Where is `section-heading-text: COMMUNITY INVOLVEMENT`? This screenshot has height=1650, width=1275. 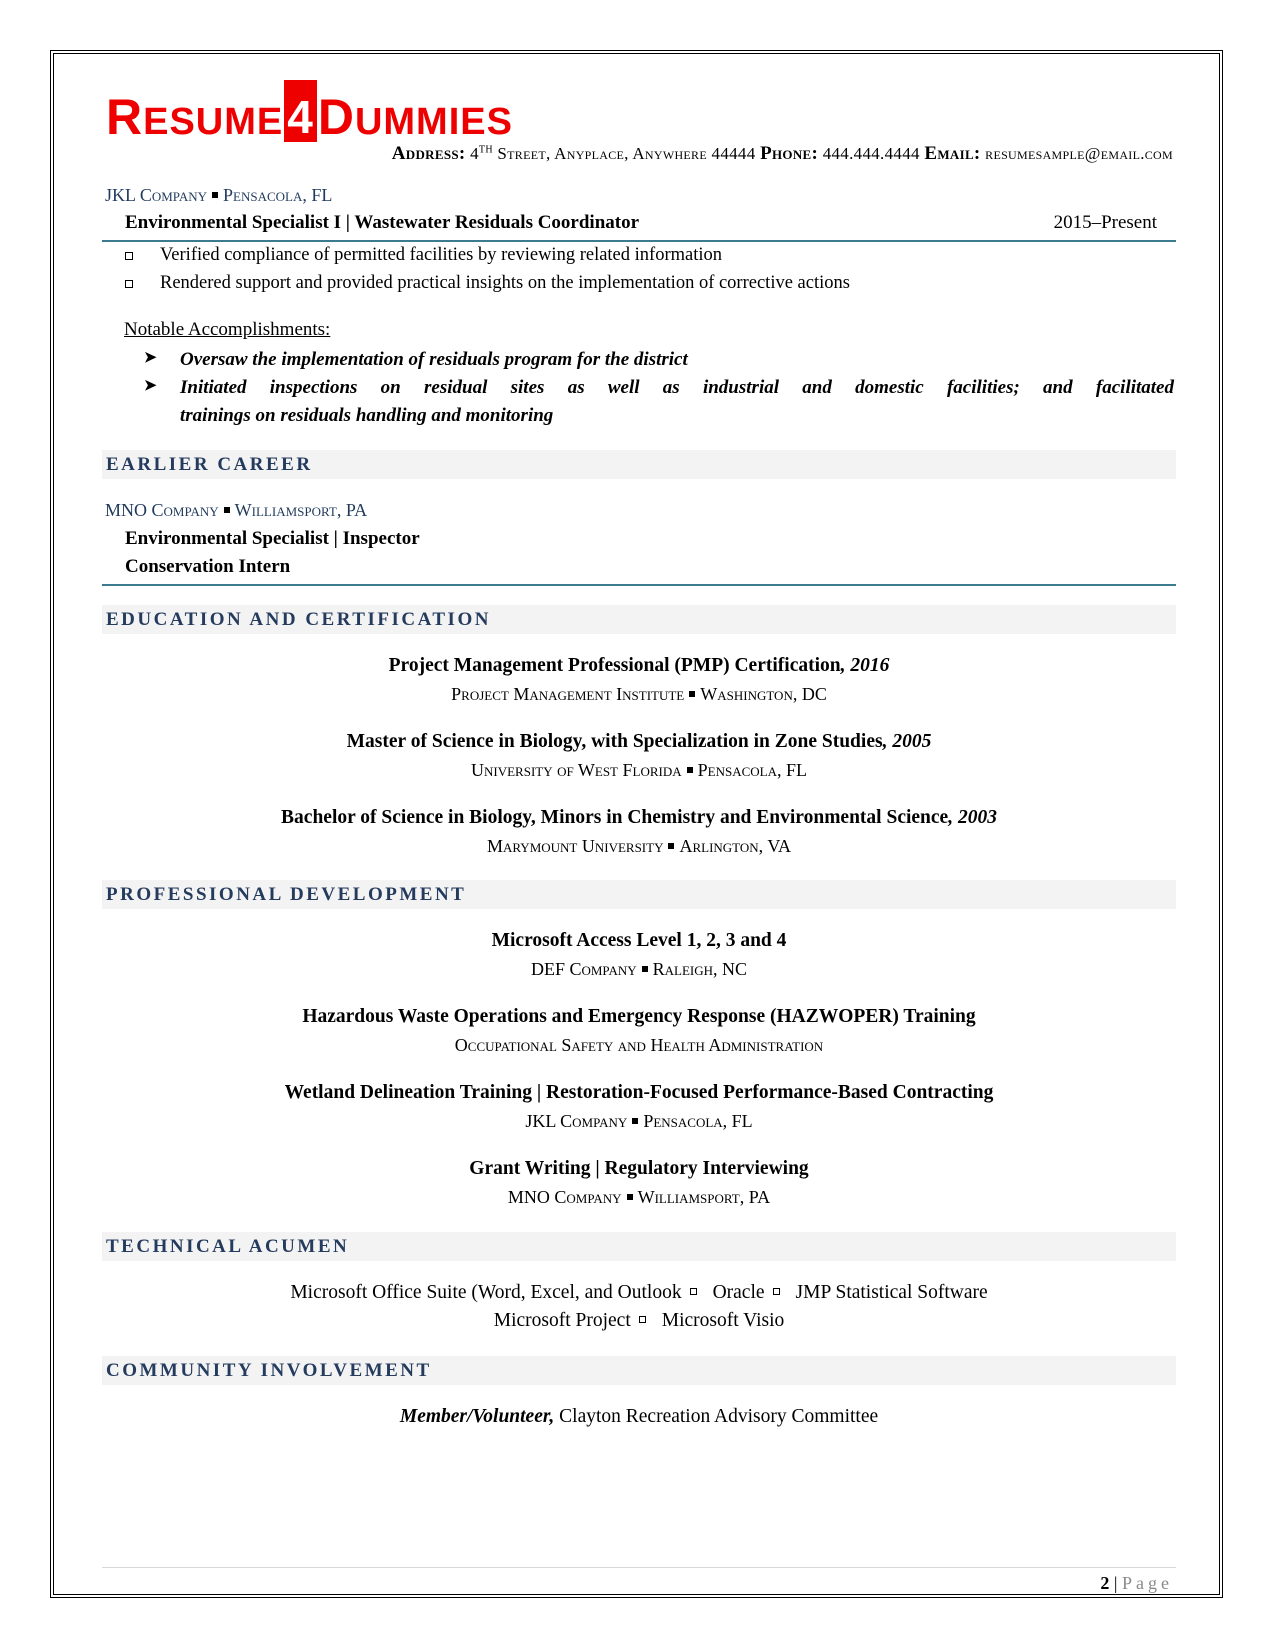 section-heading-text: COMMUNITY INVOLVEMENT is located at coordinates (269, 1370).